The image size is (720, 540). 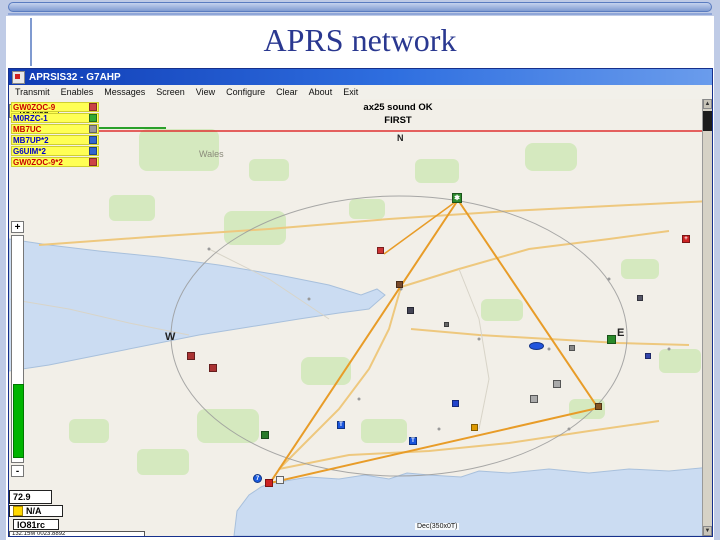 I want to click on status-bar-left: 132.15M 0023.8892, so click(x=77, y=533).